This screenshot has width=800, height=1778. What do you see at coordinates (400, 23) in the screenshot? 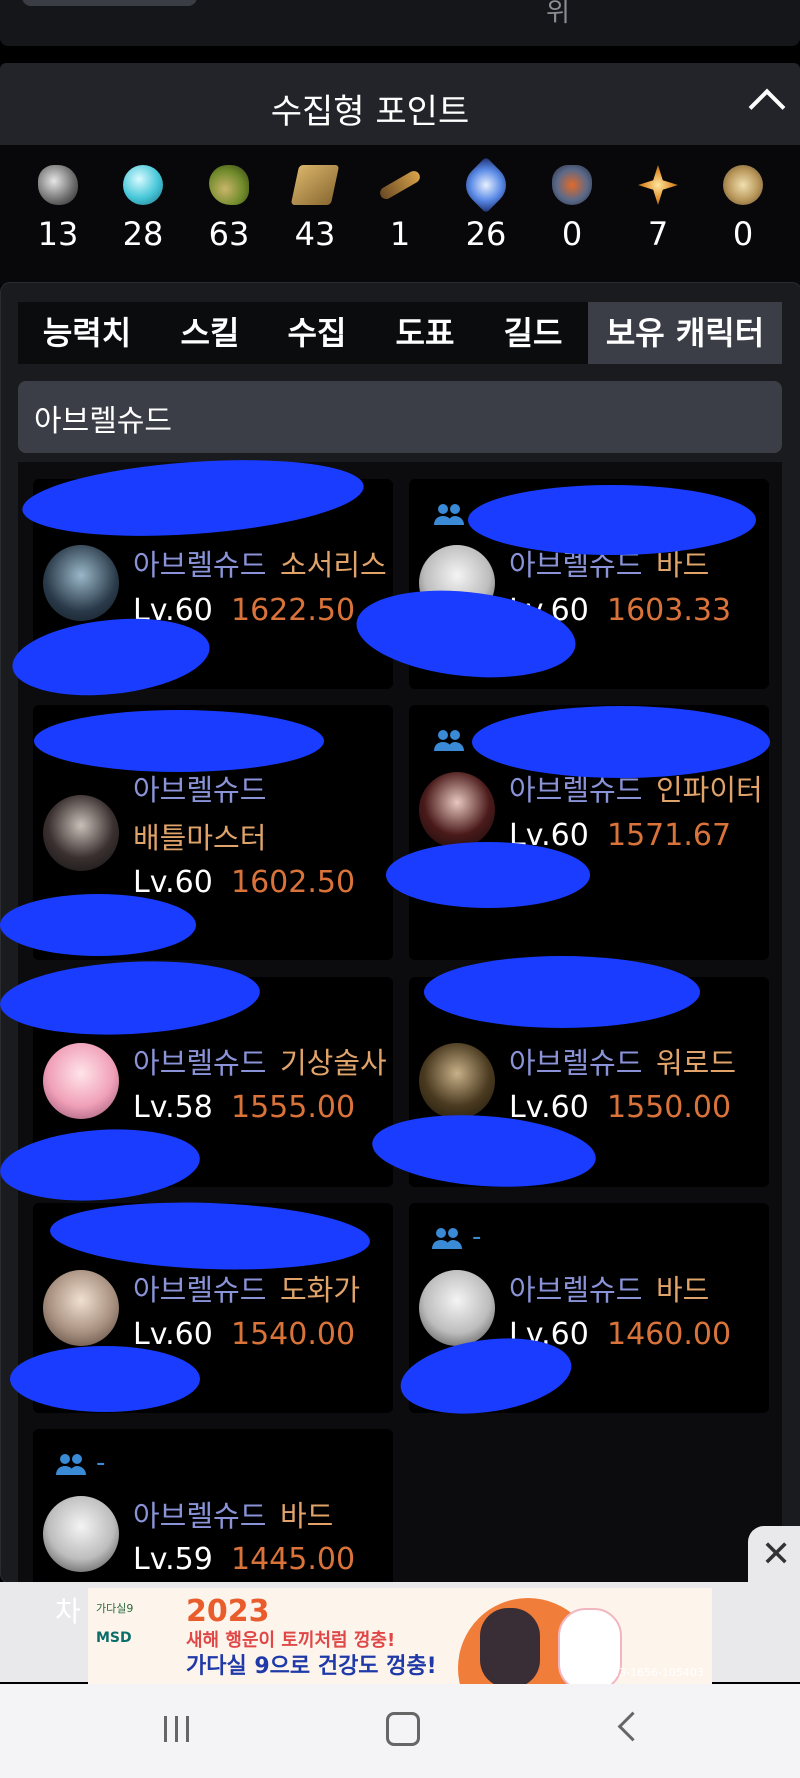
I see `top-bar: 위` at bounding box center [400, 23].